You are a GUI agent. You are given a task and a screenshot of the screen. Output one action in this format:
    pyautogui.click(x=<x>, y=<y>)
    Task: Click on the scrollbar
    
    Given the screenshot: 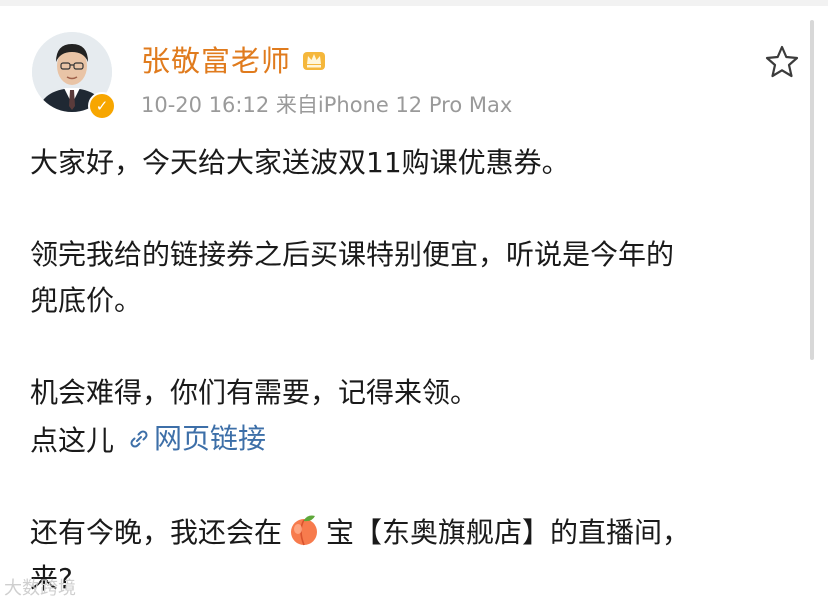 What is the action you would take?
    pyautogui.click(x=812, y=190)
    